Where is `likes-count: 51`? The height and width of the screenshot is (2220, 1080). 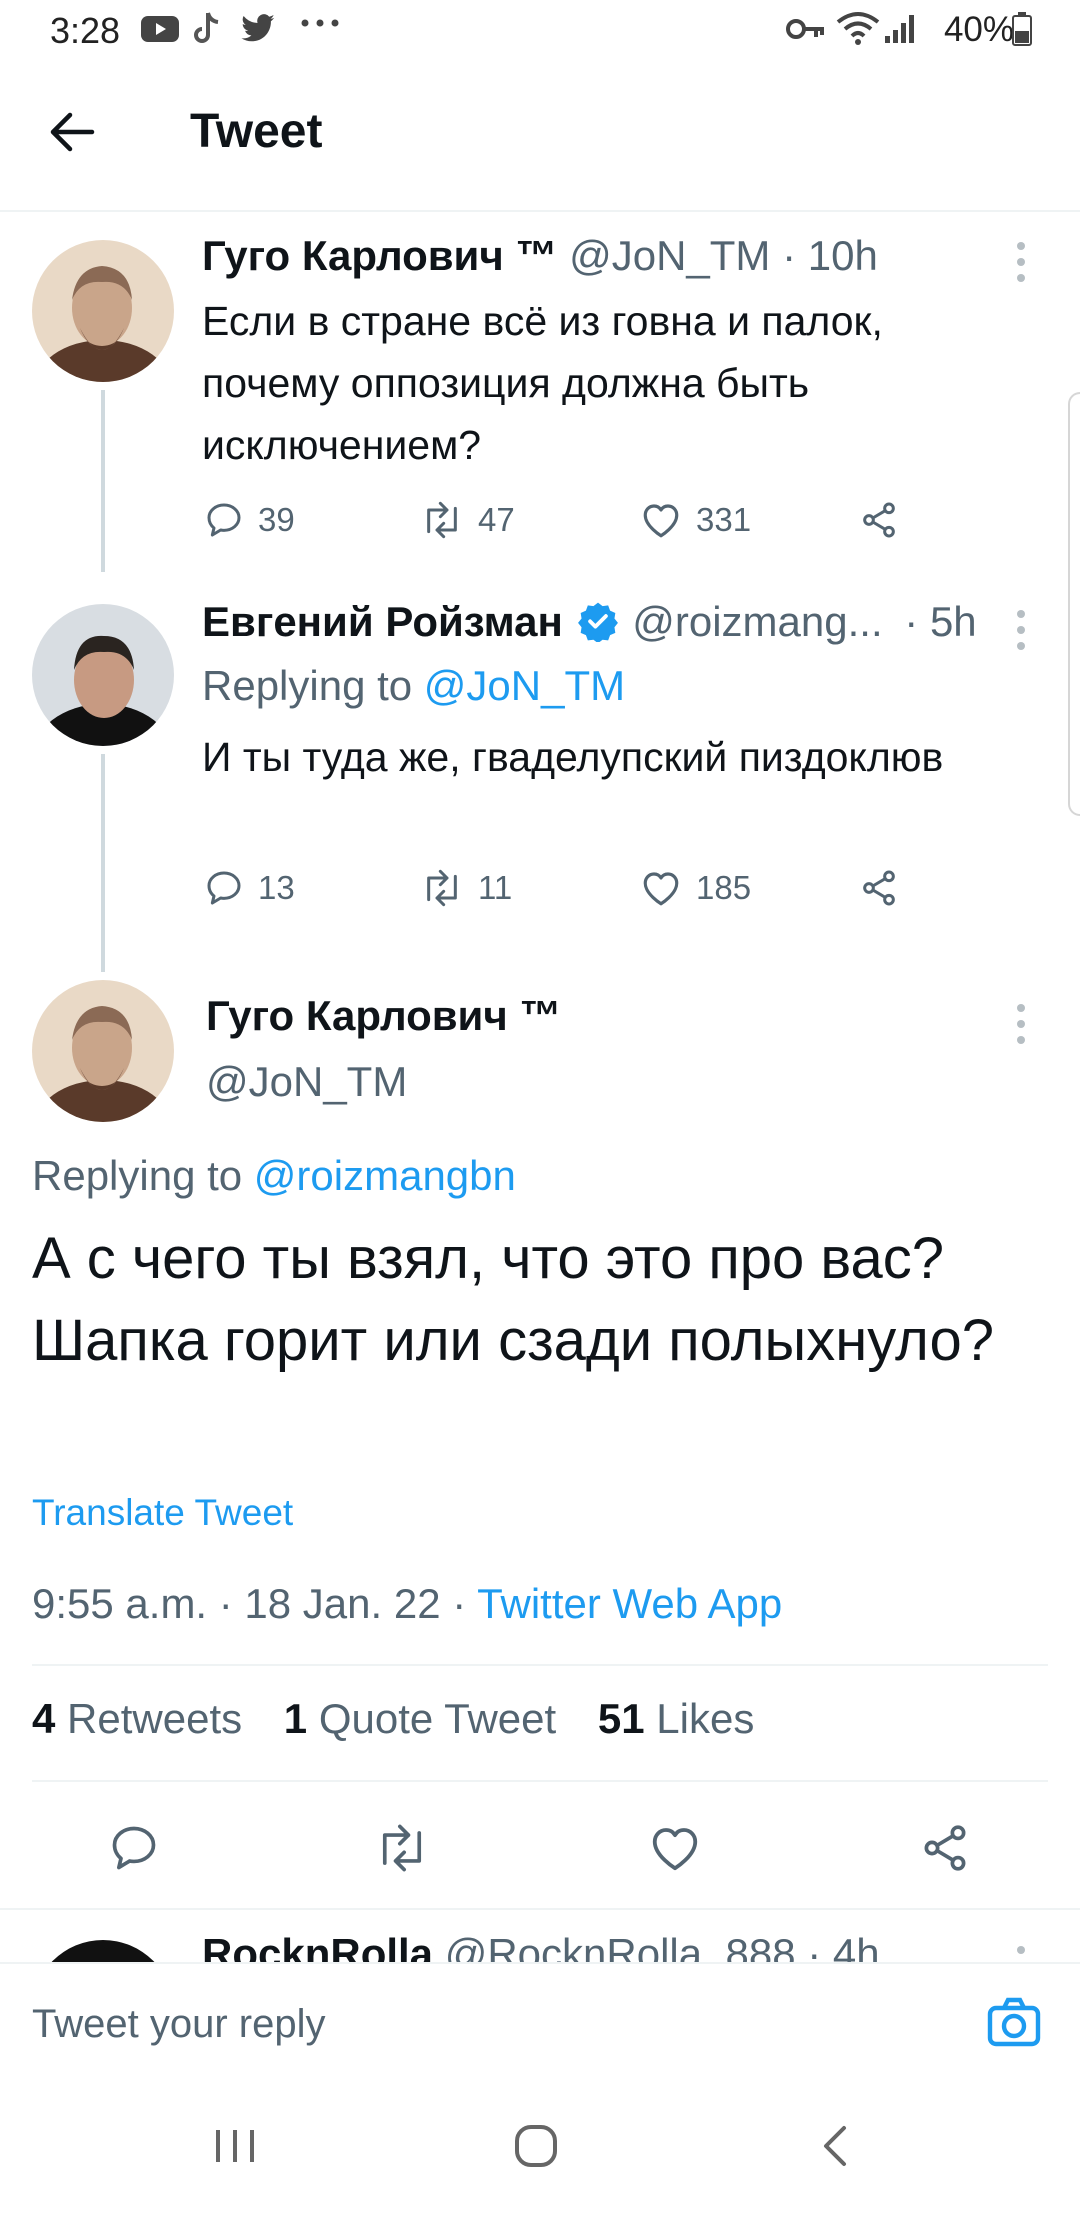 likes-count: 51 is located at coordinates (621, 1718).